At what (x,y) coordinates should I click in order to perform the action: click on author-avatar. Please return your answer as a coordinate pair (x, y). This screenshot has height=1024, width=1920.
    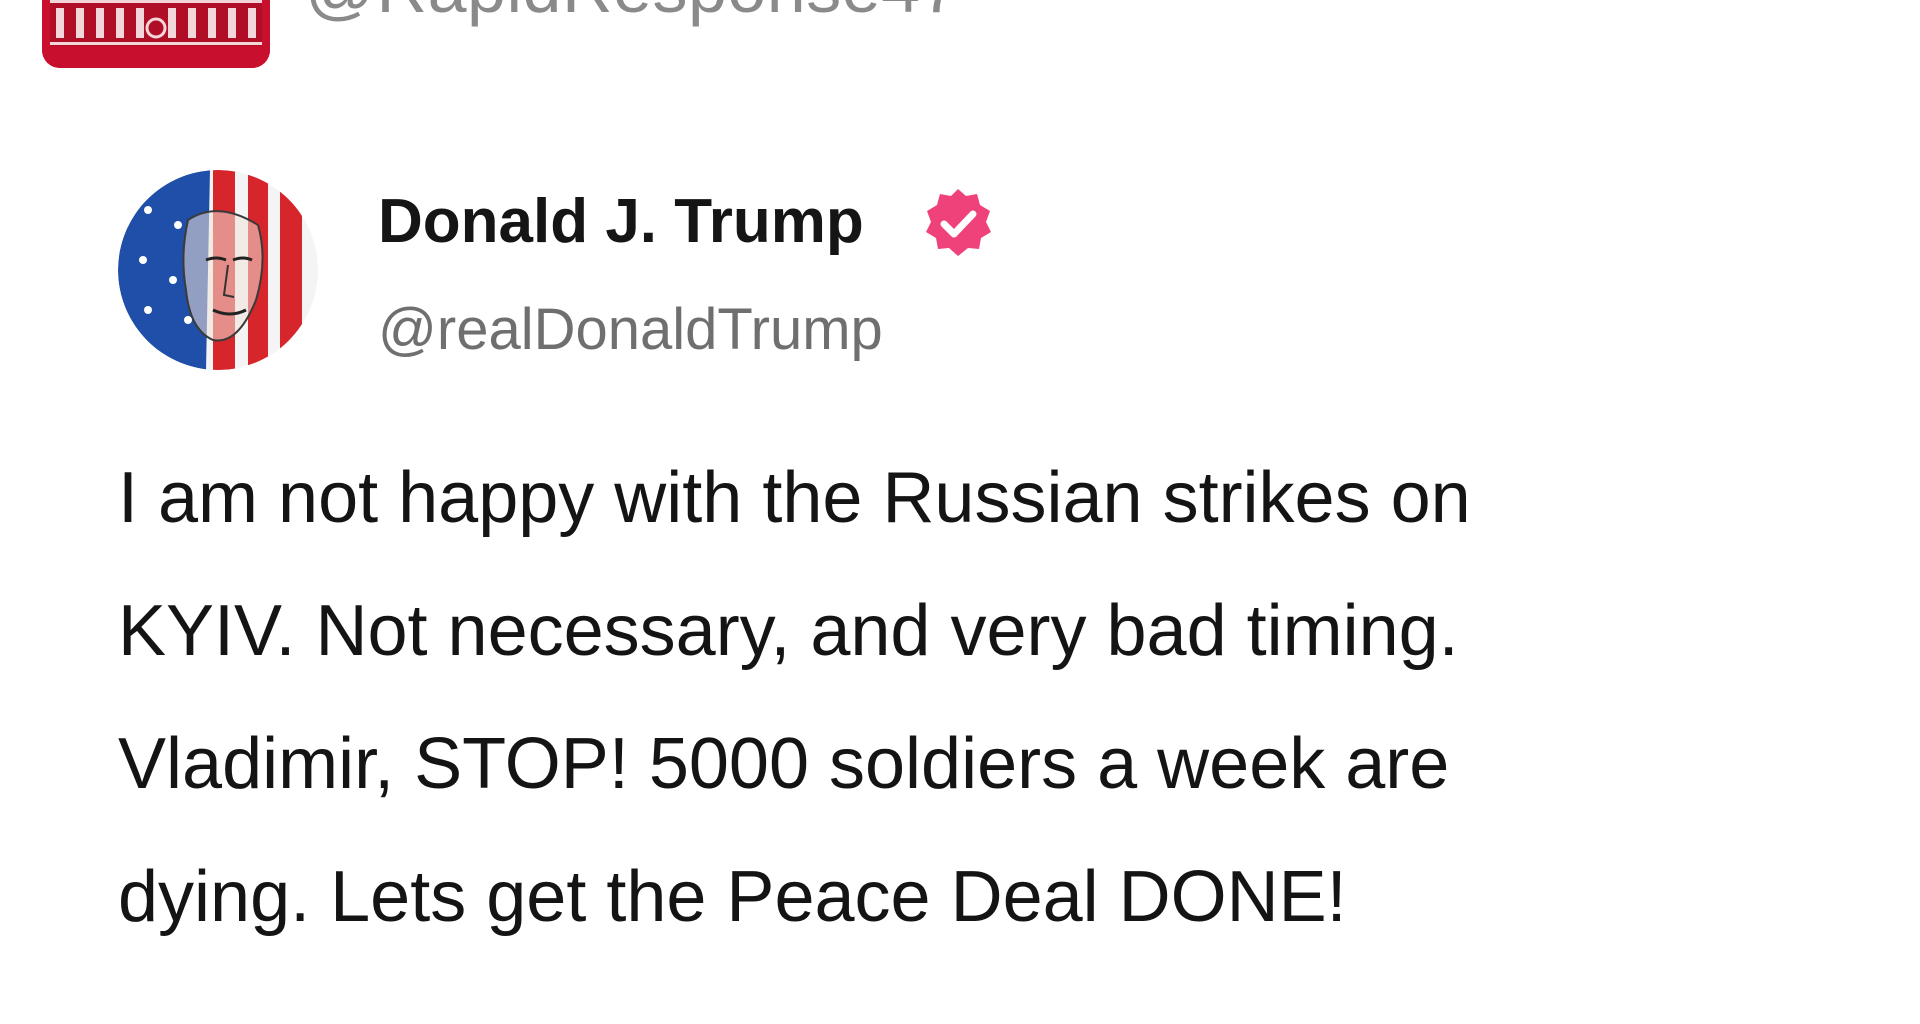
    Looking at the image, I should click on (218, 270).